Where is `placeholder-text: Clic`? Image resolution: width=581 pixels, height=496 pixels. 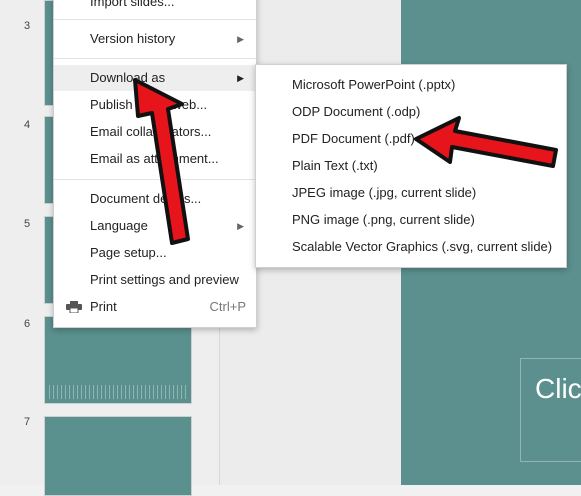 placeholder-text: Clic is located at coordinates (558, 388).